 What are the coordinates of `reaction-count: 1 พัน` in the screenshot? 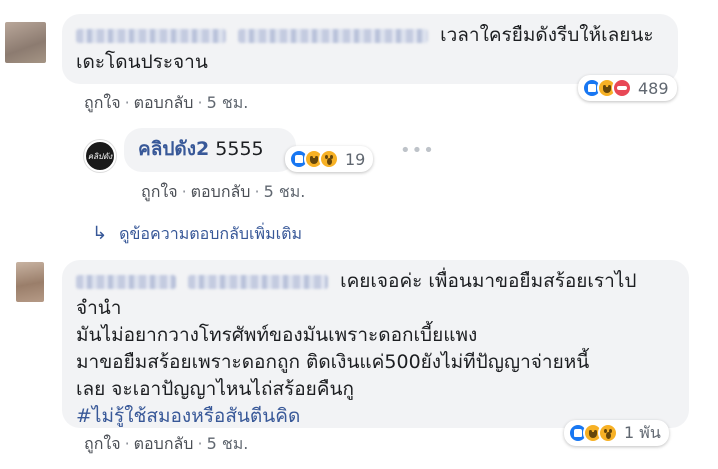 It's located at (642, 432).